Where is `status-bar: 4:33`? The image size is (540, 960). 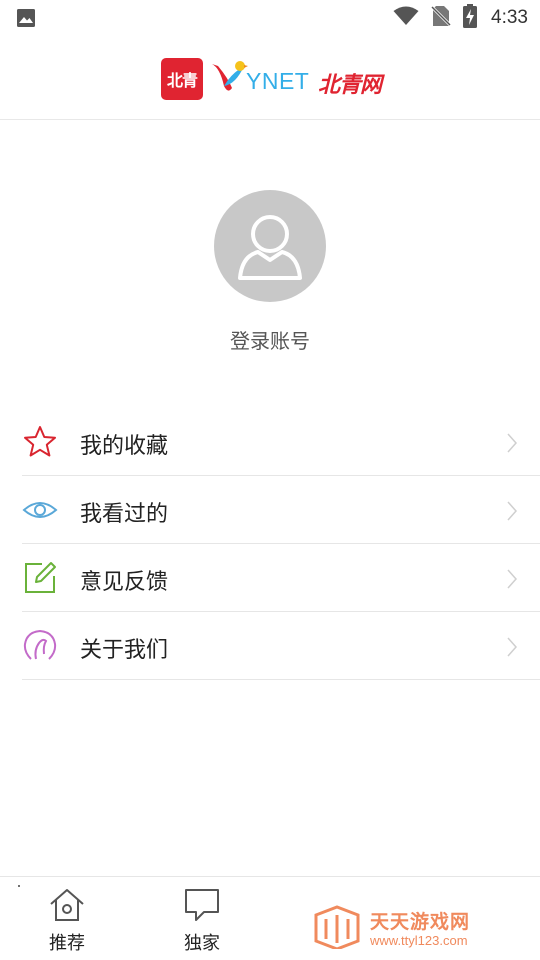
status-bar: 4:33 is located at coordinates (270, 18).